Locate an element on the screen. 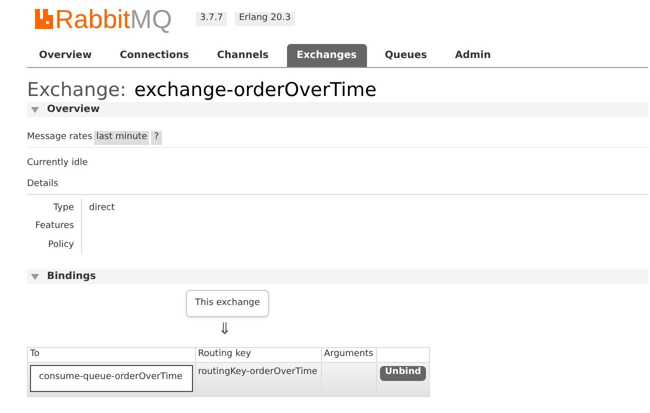  table-cell: routingKey-orderOverTime is located at coordinates (259, 379).